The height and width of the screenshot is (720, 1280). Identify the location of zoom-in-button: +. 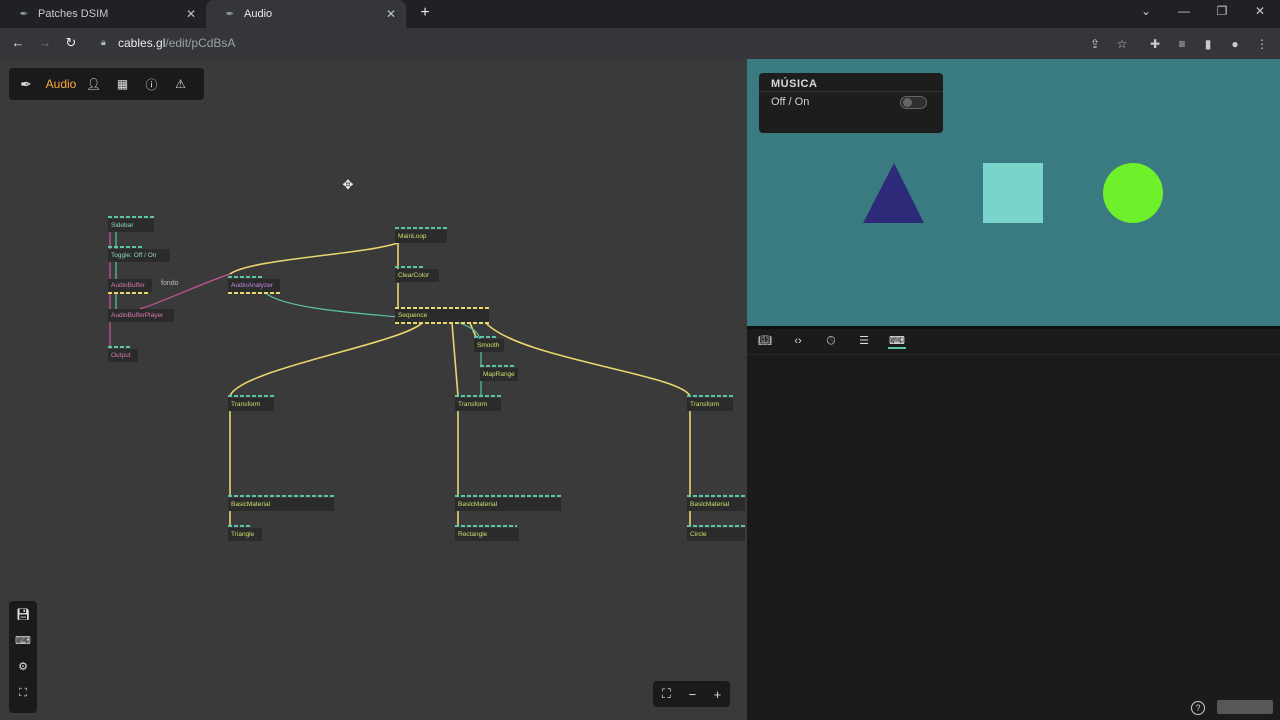
(718, 694).